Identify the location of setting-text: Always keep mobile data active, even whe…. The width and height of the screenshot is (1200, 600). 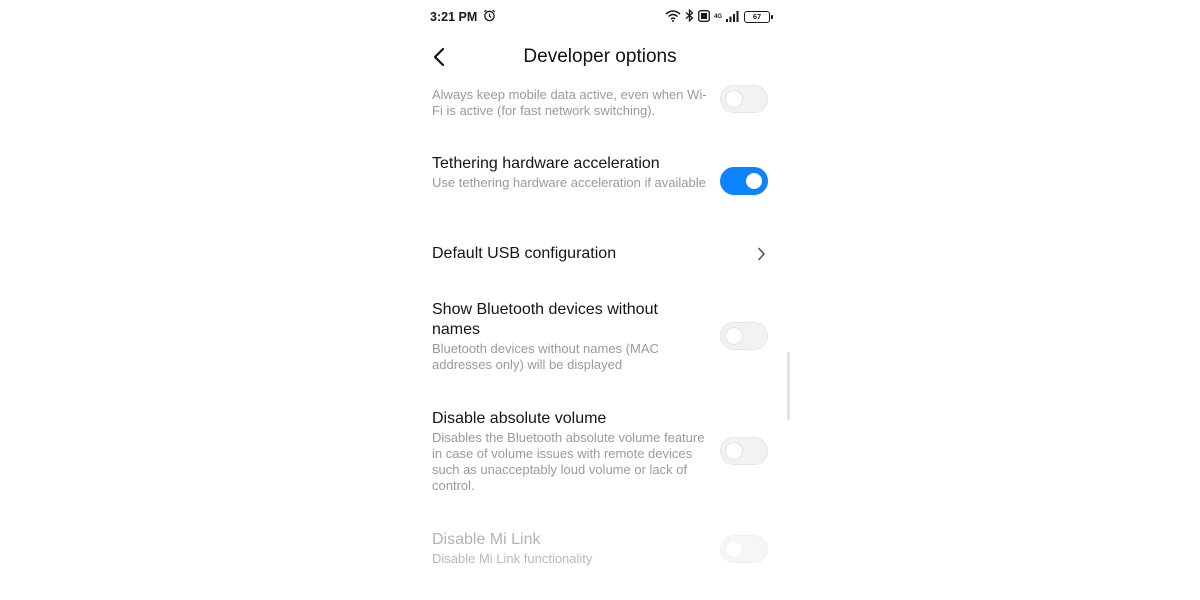
(569, 102).